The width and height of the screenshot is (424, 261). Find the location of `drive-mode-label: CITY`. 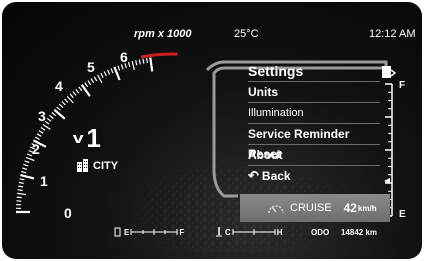

drive-mode-label: CITY is located at coordinates (106, 165).